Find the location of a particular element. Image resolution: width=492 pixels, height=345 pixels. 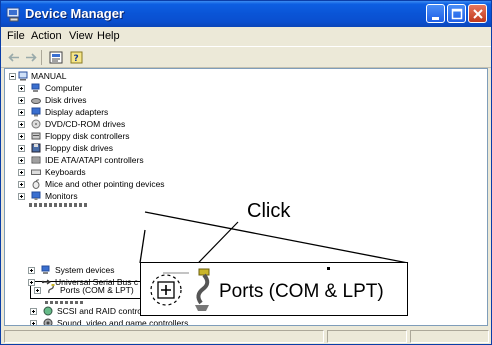

menu-file: File is located at coordinates (16, 36).